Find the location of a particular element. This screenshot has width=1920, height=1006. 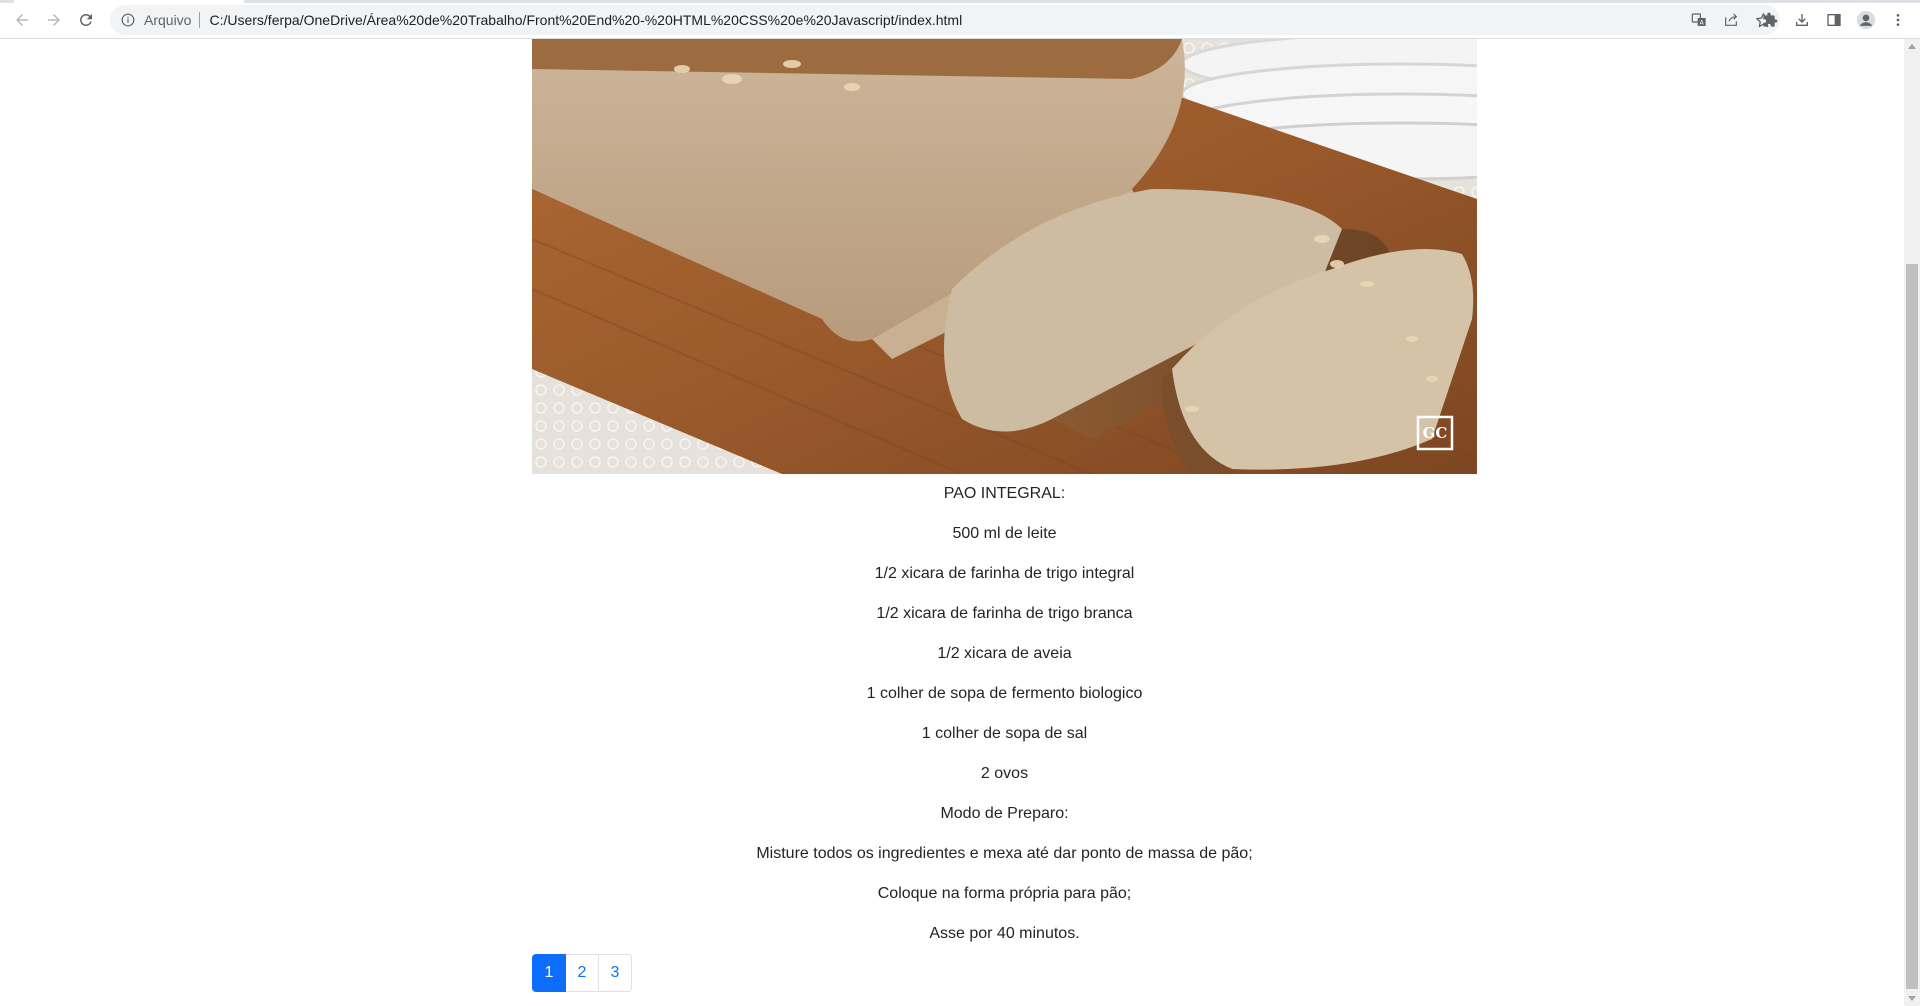

ingredient-line: 1/2 xicara de farinha de trigo integral is located at coordinates (1004, 573).